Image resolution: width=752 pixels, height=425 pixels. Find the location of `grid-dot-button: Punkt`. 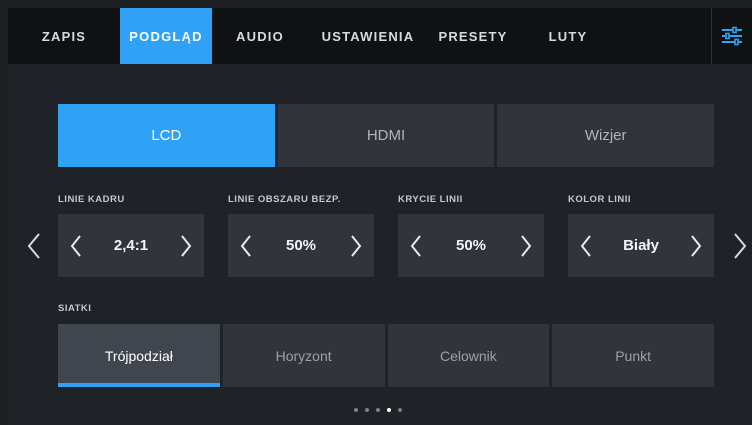

grid-dot-button: Punkt is located at coordinates (633, 355).